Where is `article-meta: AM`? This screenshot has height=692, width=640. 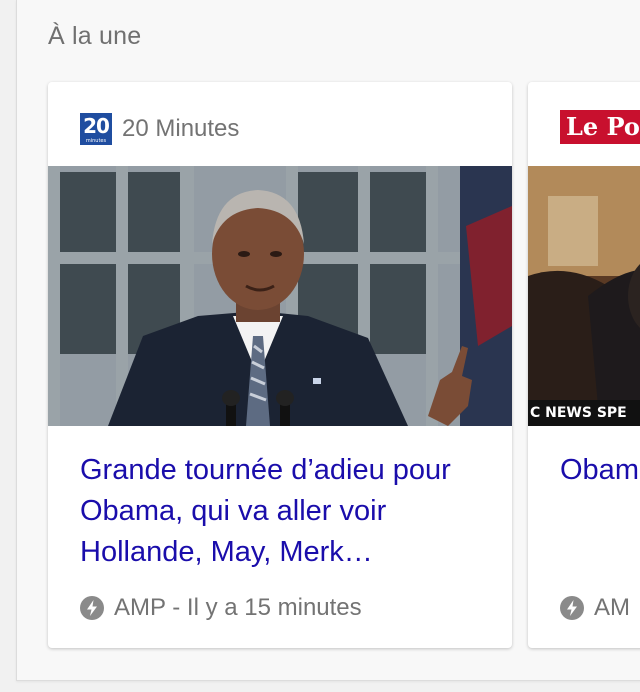
article-meta: AM is located at coordinates (595, 608).